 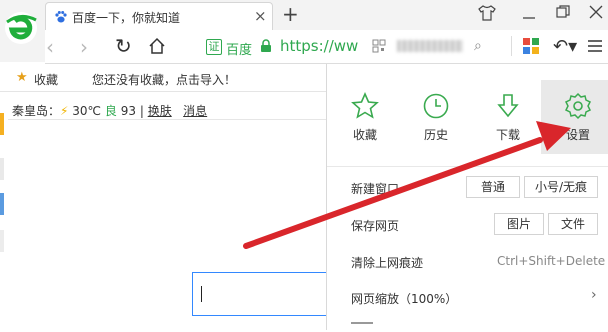 What do you see at coordinates (511, 46) in the screenshot?
I see `toolbar-divider` at bounding box center [511, 46].